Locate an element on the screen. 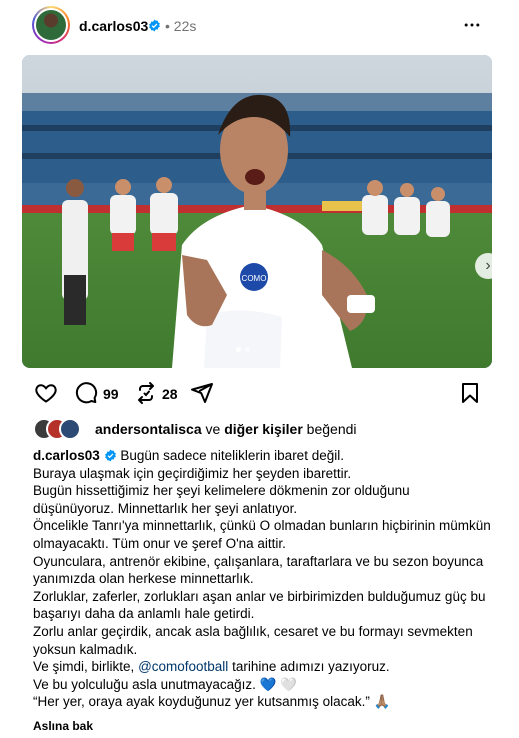  caption-line: Bugün sadece niteliklerin ibaret değil. is located at coordinates (232, 455).